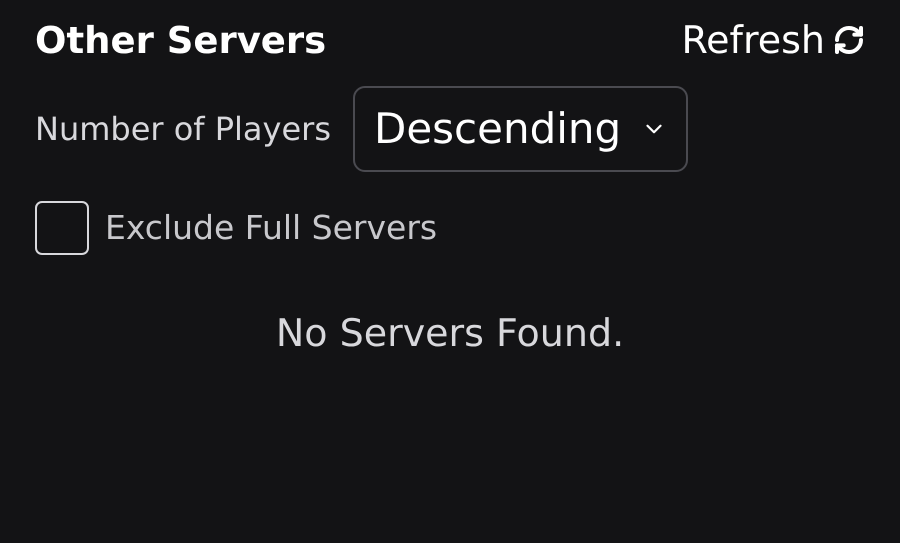 The height and width of the screenshot is (543, 900). What do you see at coordinates (520, 129) in the screenshot?
I see `sort-dropdown: Descending` at bounding box center [520, 129].